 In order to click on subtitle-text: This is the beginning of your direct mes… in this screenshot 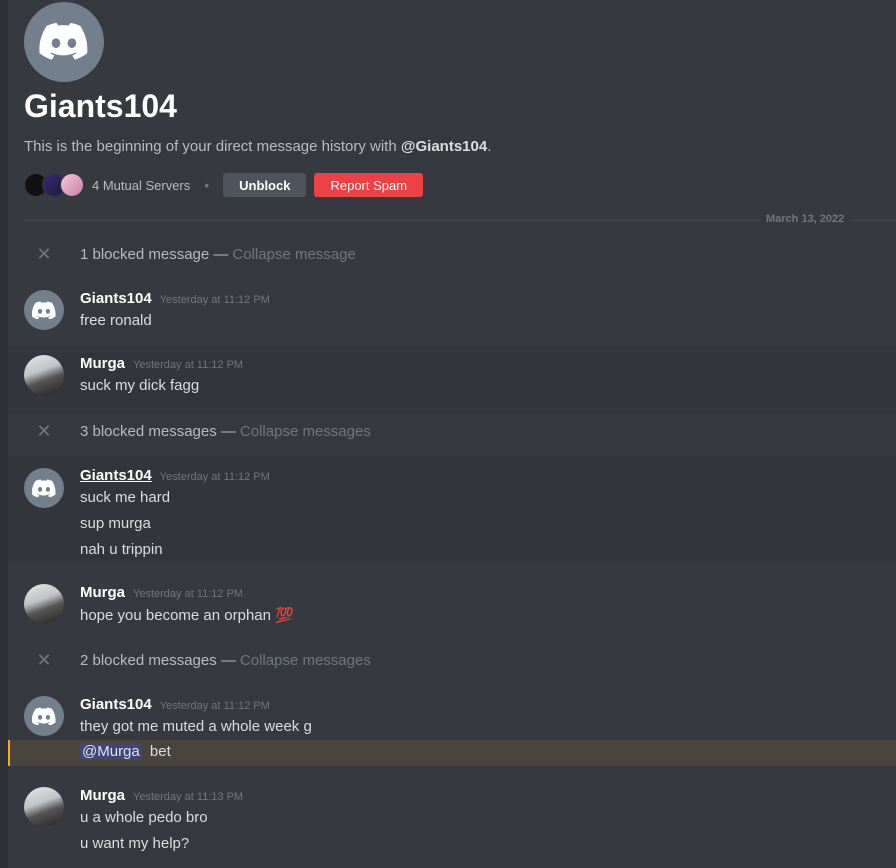, I will do `click(212, 146)`.